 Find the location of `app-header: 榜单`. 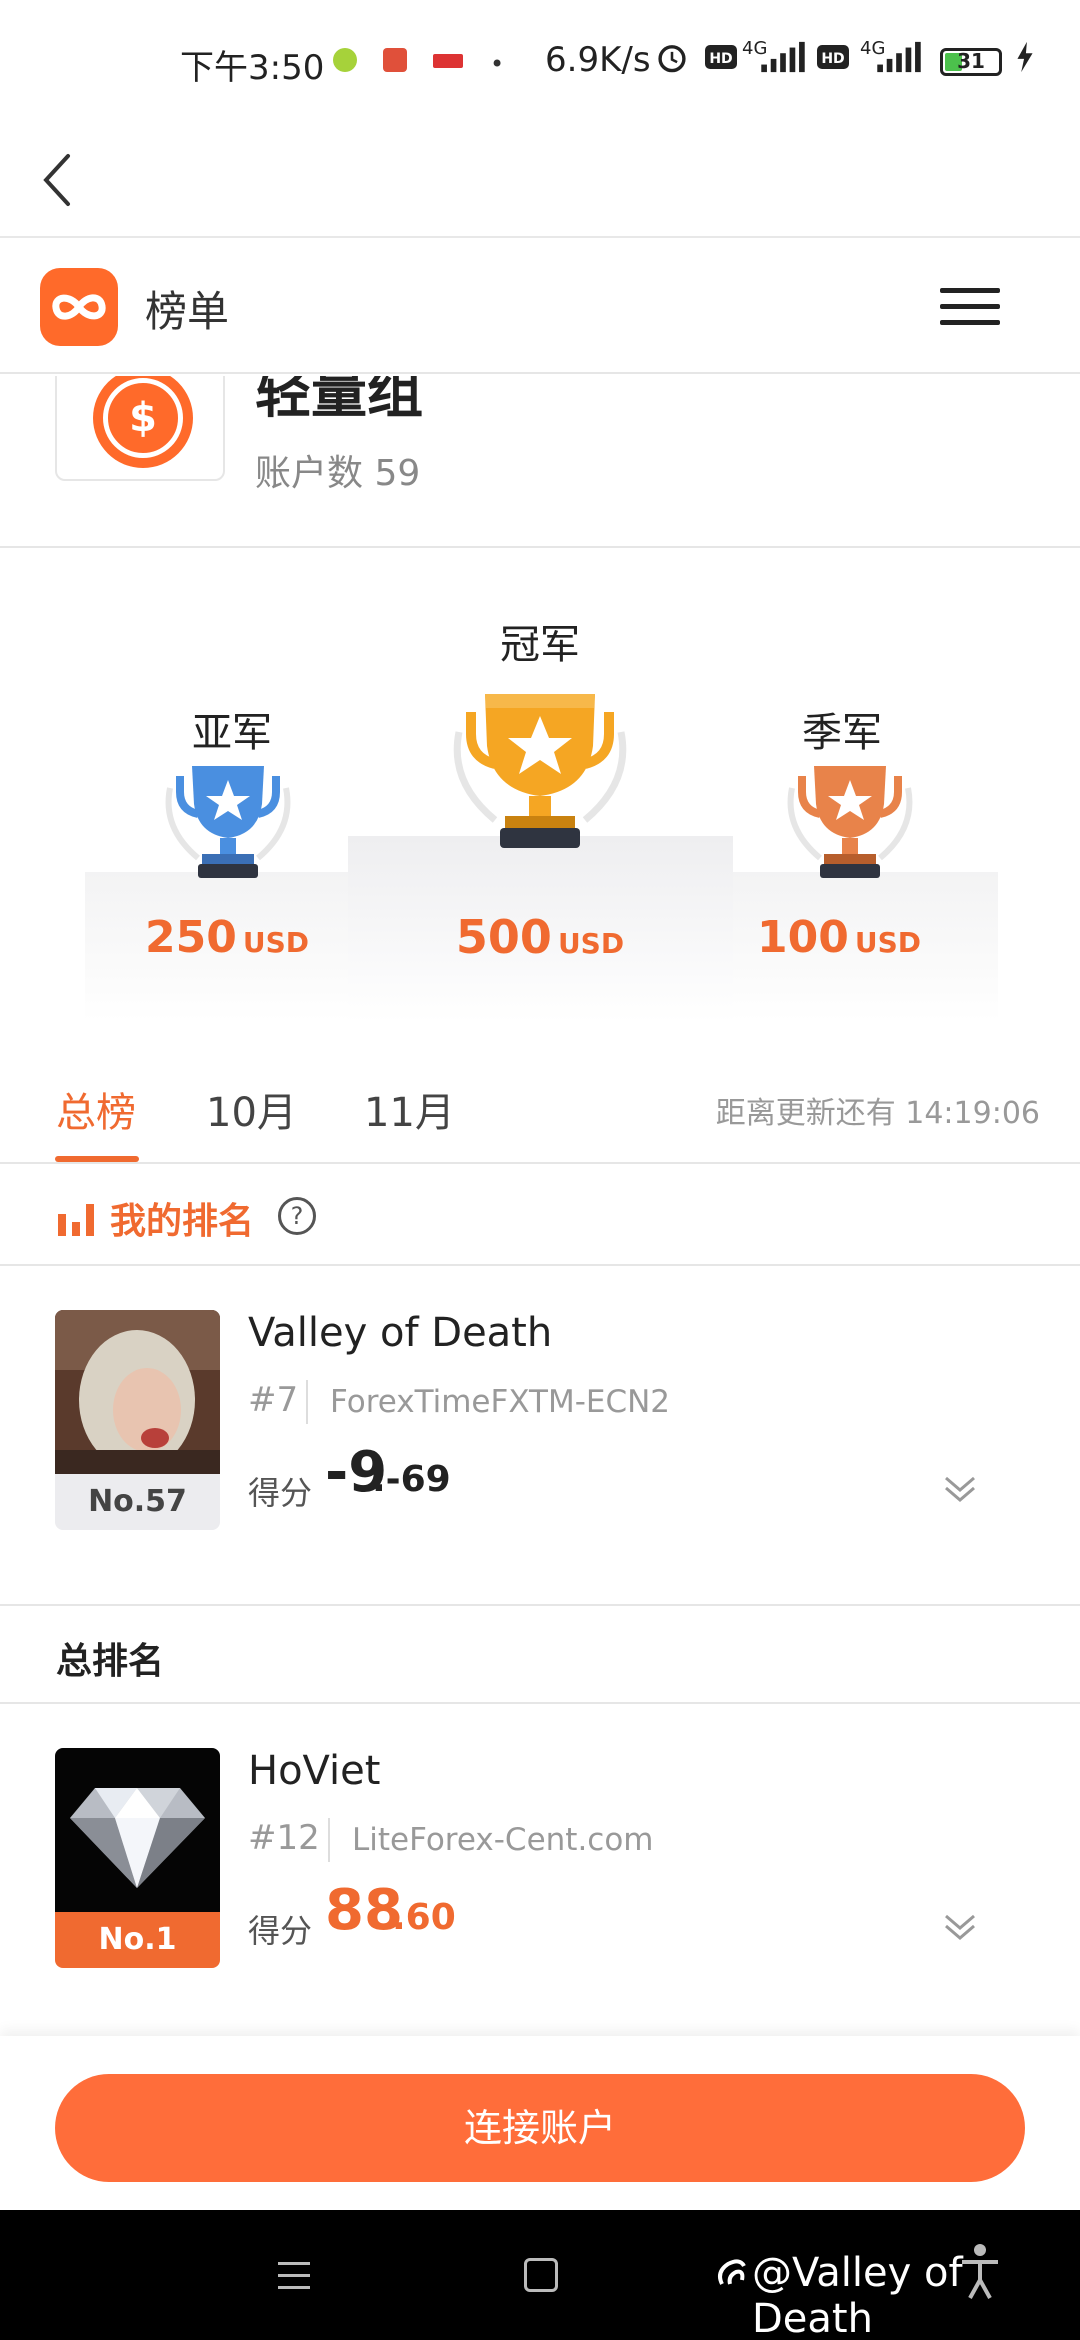

app-header: 榜单 is located at coordinates (540, 307).